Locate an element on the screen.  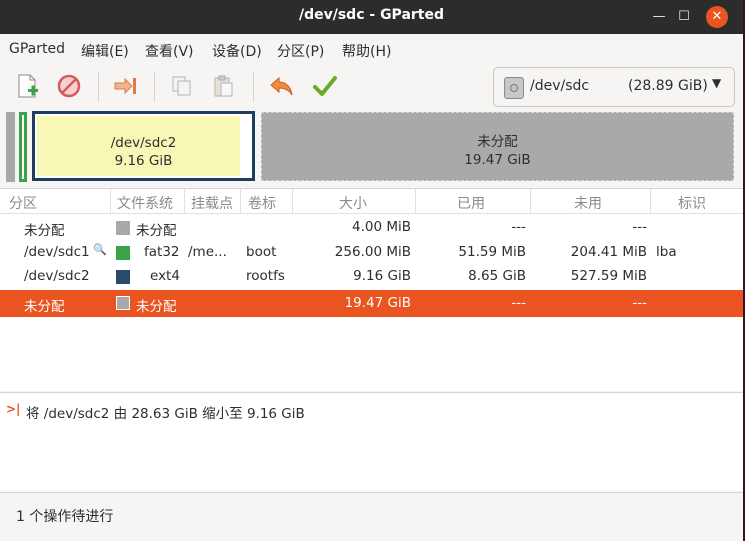
column-filesystem: 文件系统 is located at coordinates (145, 203).